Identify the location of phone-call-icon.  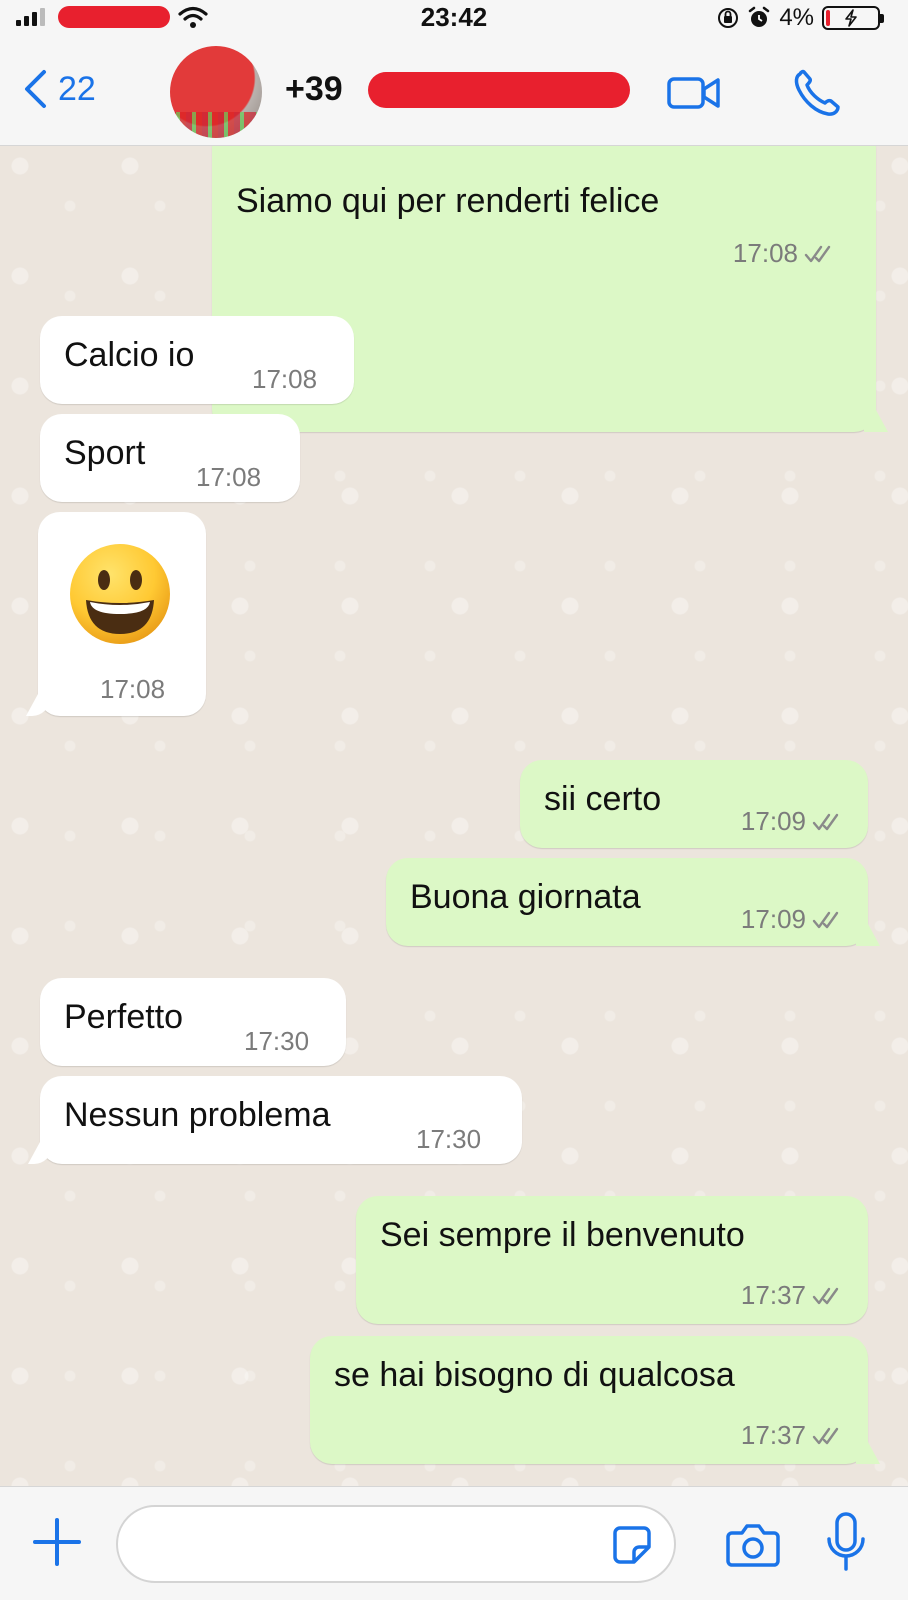
(818, 93).